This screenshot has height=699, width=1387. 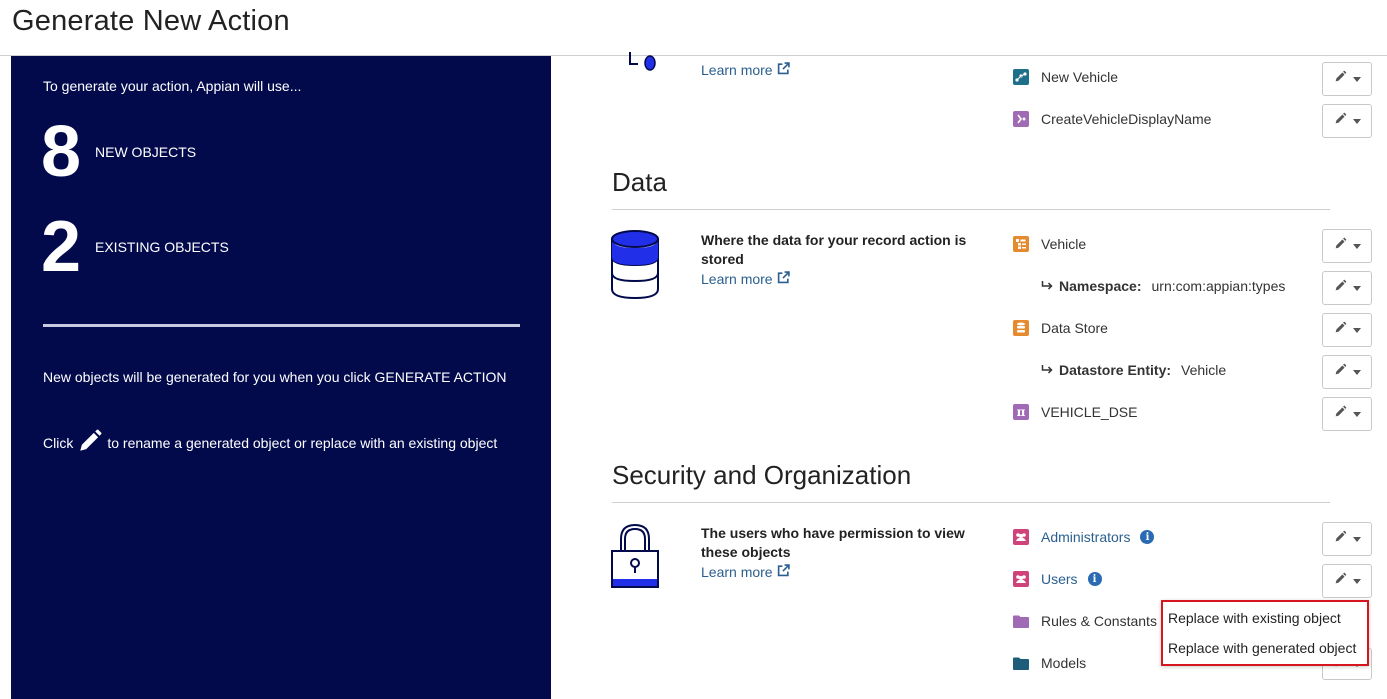 I want to click on edit-dropdown-button-active, so click(x=1347, y=581).